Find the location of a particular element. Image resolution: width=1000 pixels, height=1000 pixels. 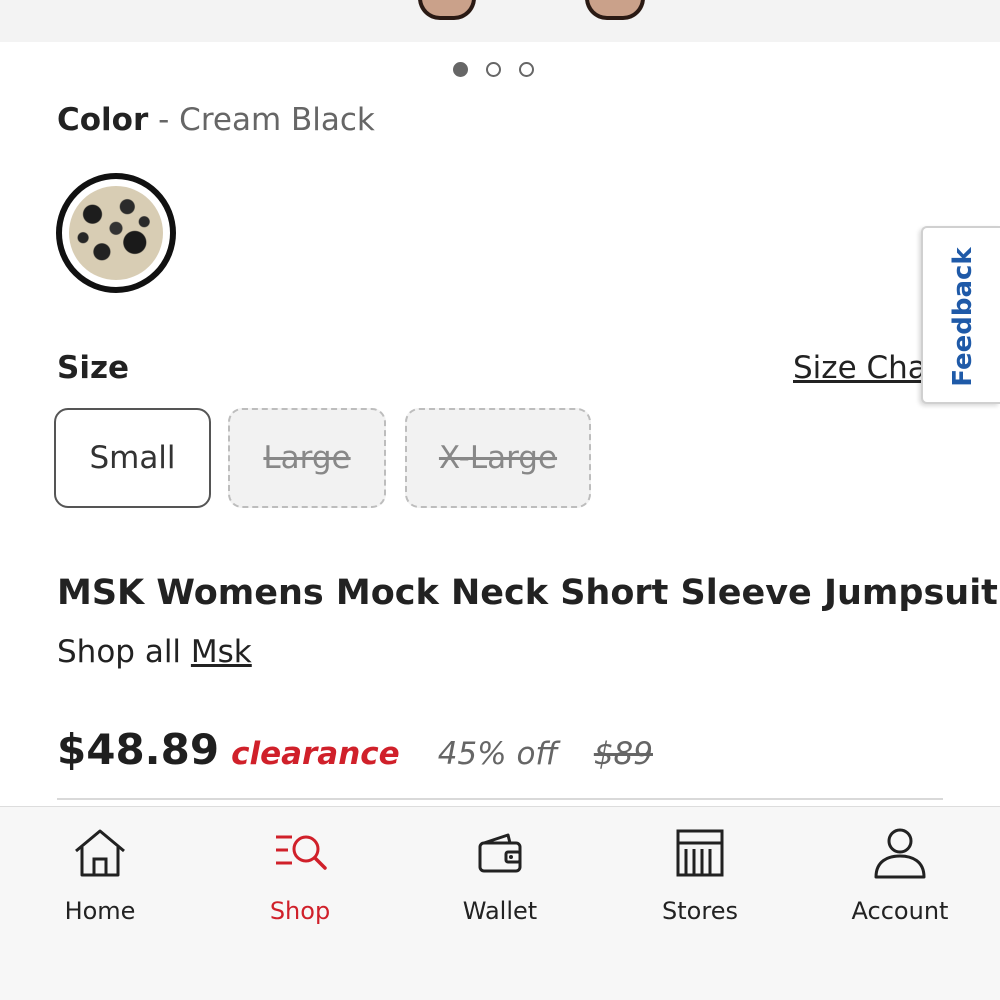

nav-stores: Stores is located at coordinates (700, 874).